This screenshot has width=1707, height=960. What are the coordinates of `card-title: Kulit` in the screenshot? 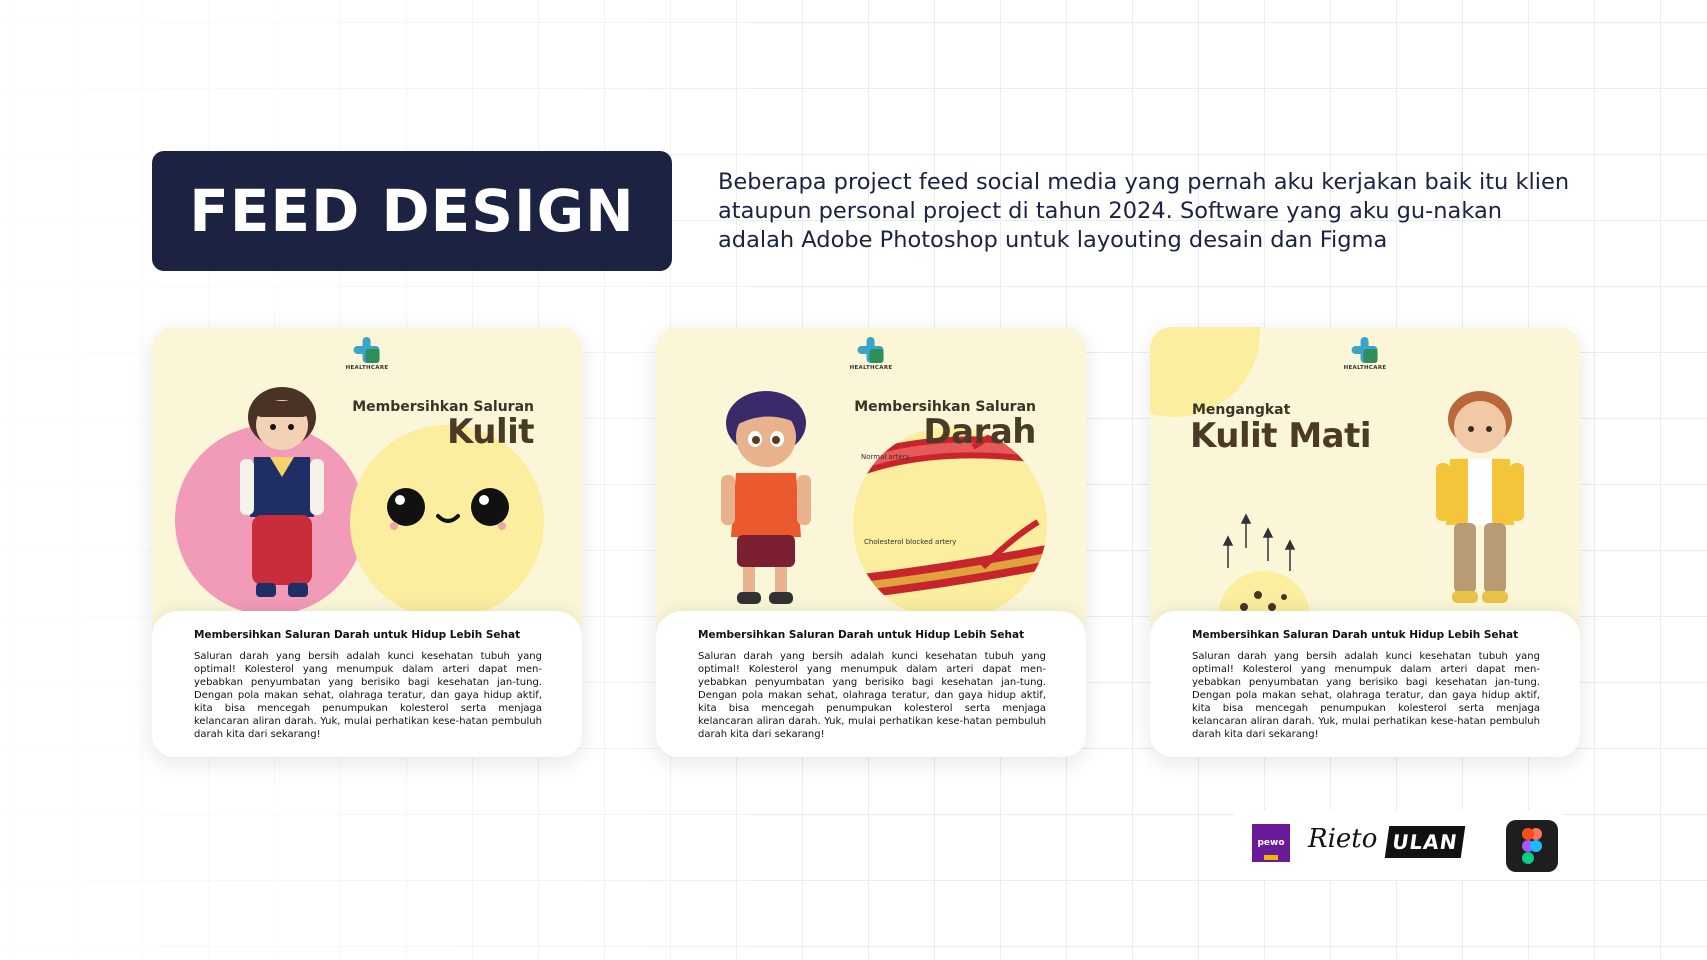 It's located at (490, 432).